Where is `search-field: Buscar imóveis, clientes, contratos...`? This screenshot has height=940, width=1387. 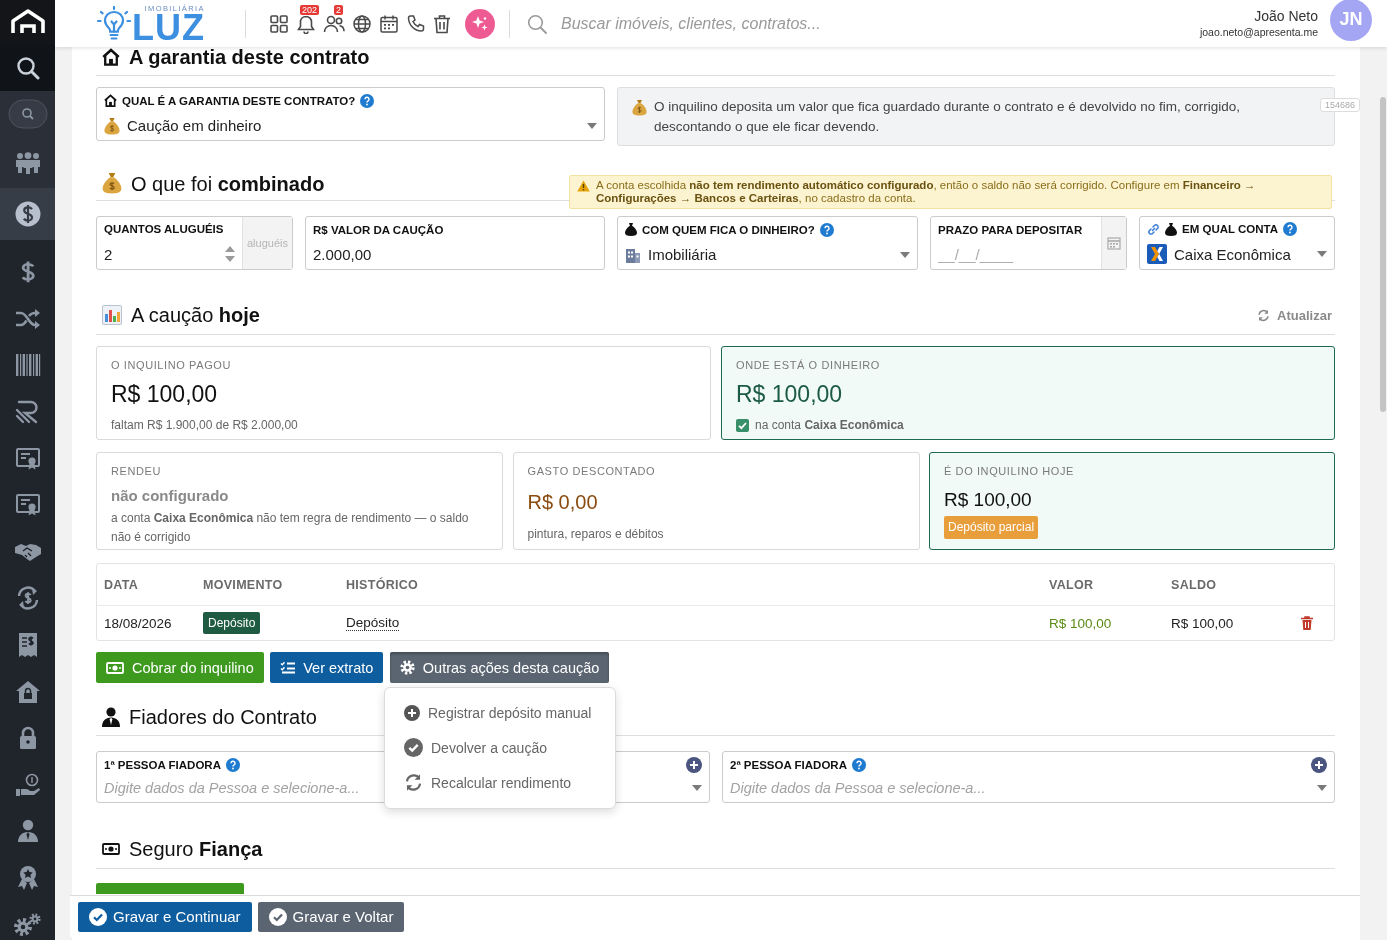 search-field: Buscar imóveis, clientes, contratos... is located at coordinates (771, 23).